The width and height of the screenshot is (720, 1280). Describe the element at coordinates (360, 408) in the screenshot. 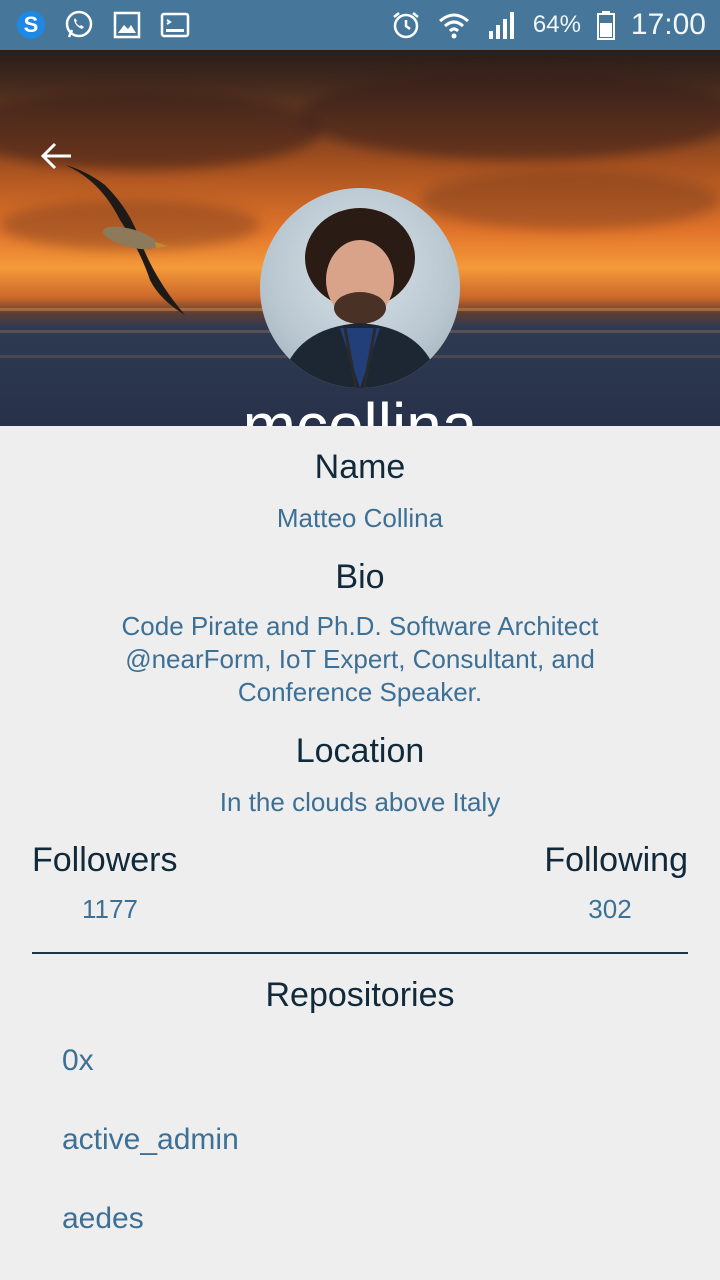

I see `profile-username: mcollina` at that location.